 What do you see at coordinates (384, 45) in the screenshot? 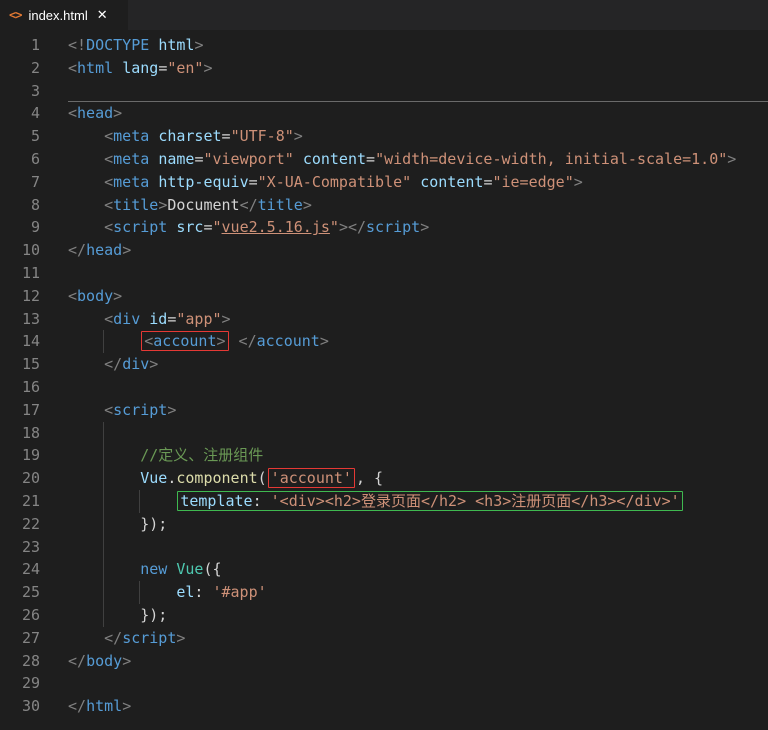
I see `code-line: 1 <!DOCTYPE html>` at bounding box center [384, 45].